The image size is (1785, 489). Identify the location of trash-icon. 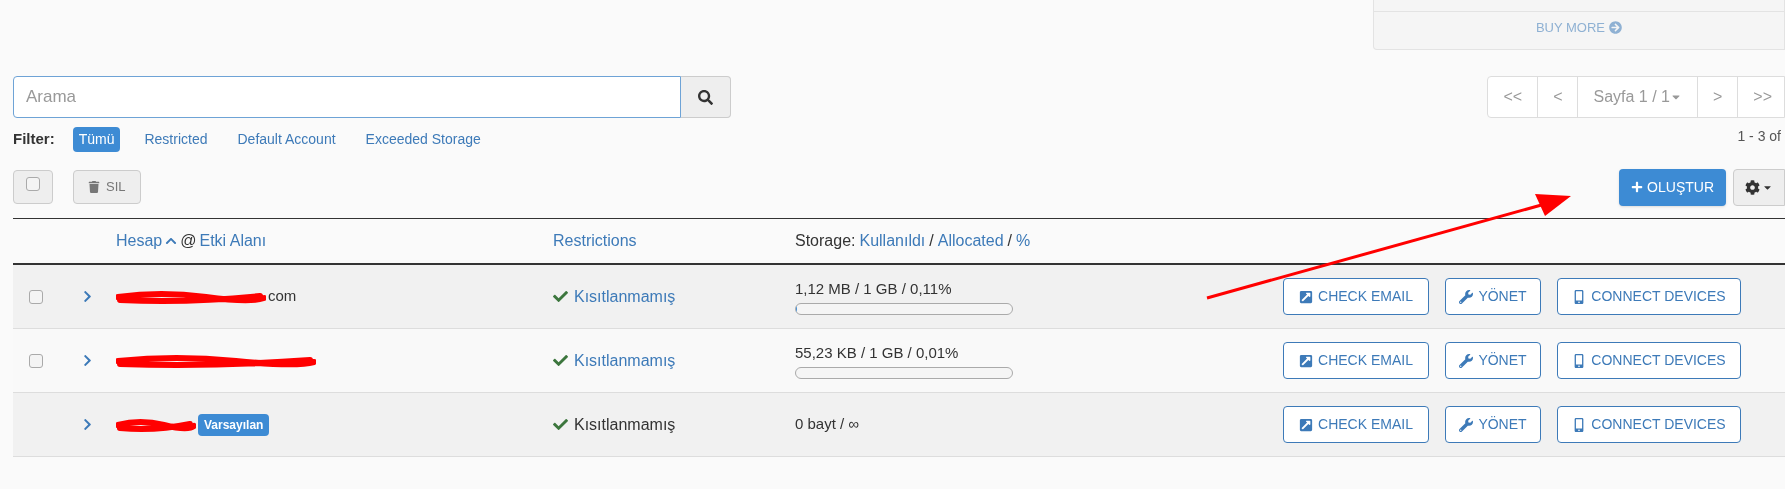
(94, 187).